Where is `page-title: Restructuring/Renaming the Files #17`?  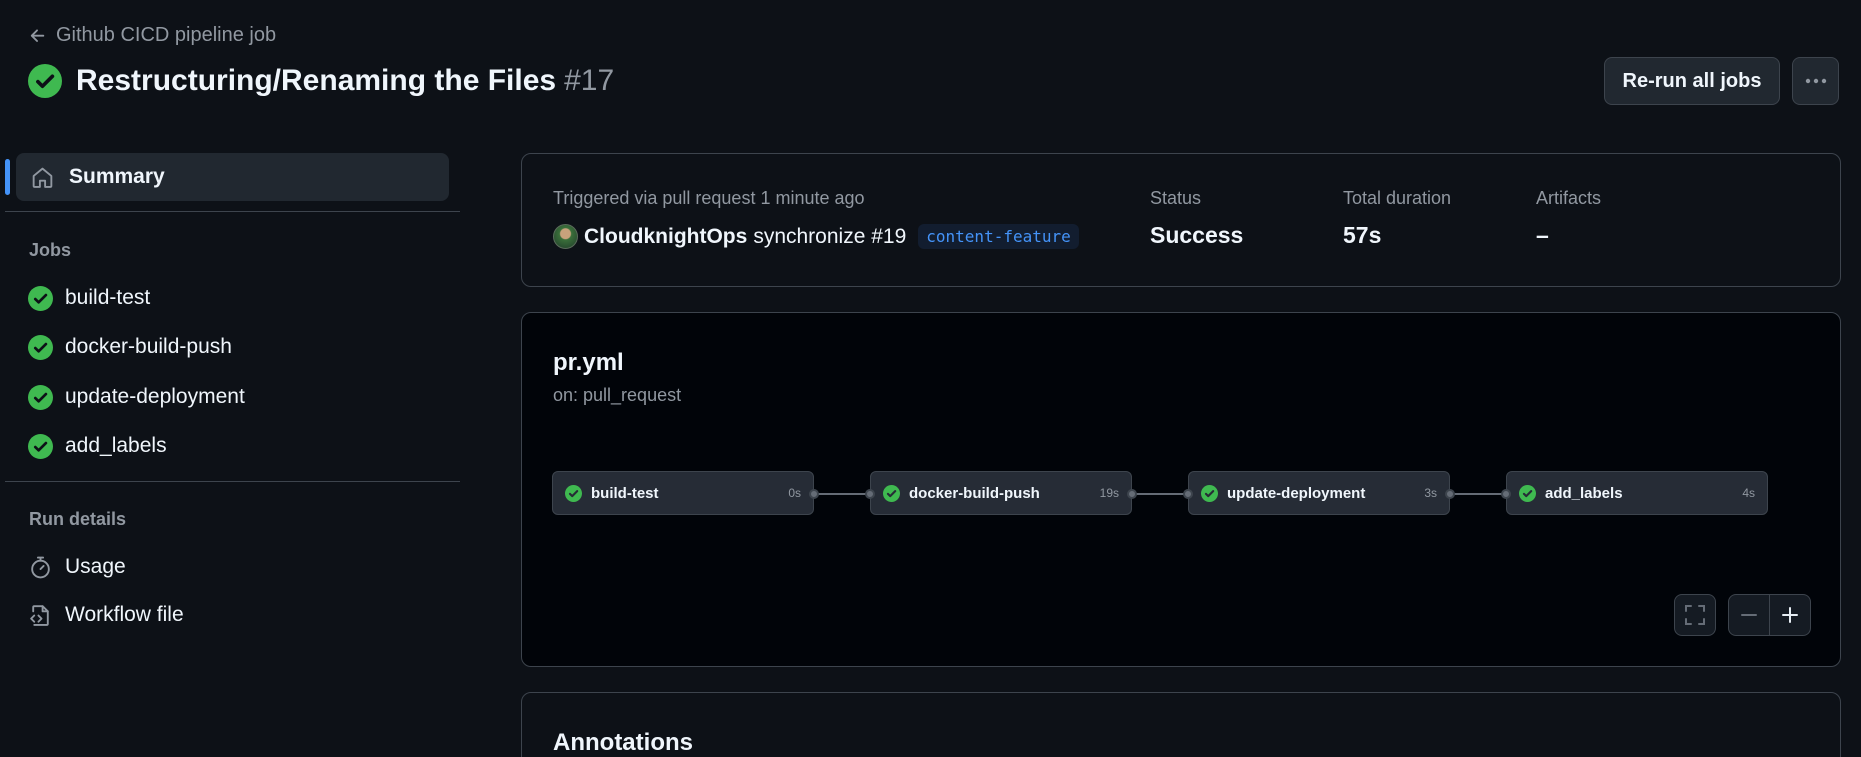
page-title: Restructuring/Renaming the Files #17 is located at coordinates (321, 81).